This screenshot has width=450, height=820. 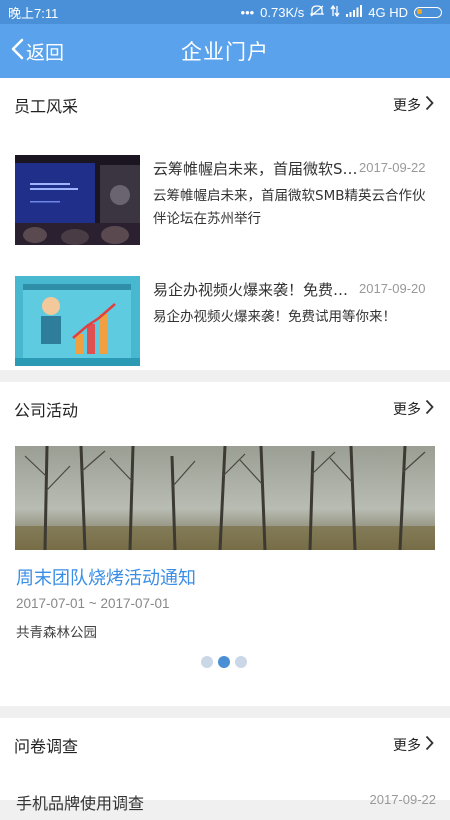 I want to click on data-transfer-icon, so click(x=335, y=12).